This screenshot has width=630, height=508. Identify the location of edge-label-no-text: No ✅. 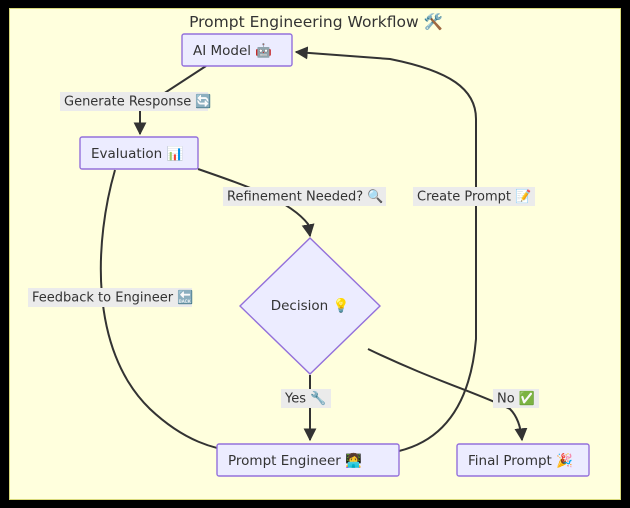
(516, 399).